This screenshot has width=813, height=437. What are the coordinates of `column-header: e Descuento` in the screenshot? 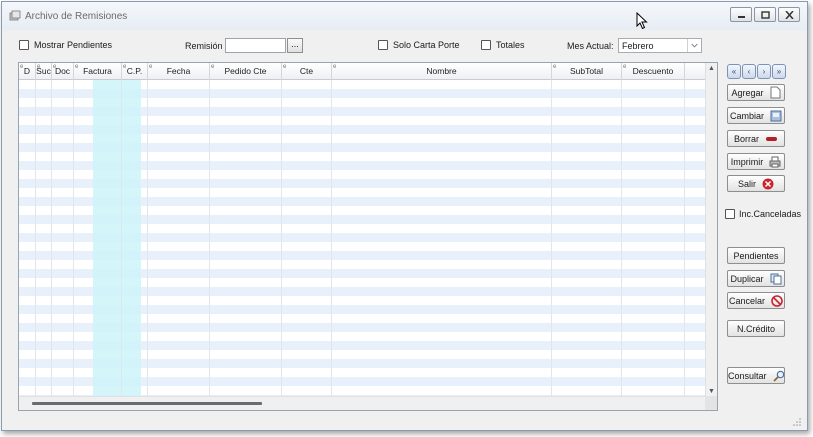 It's located at (653, 71).